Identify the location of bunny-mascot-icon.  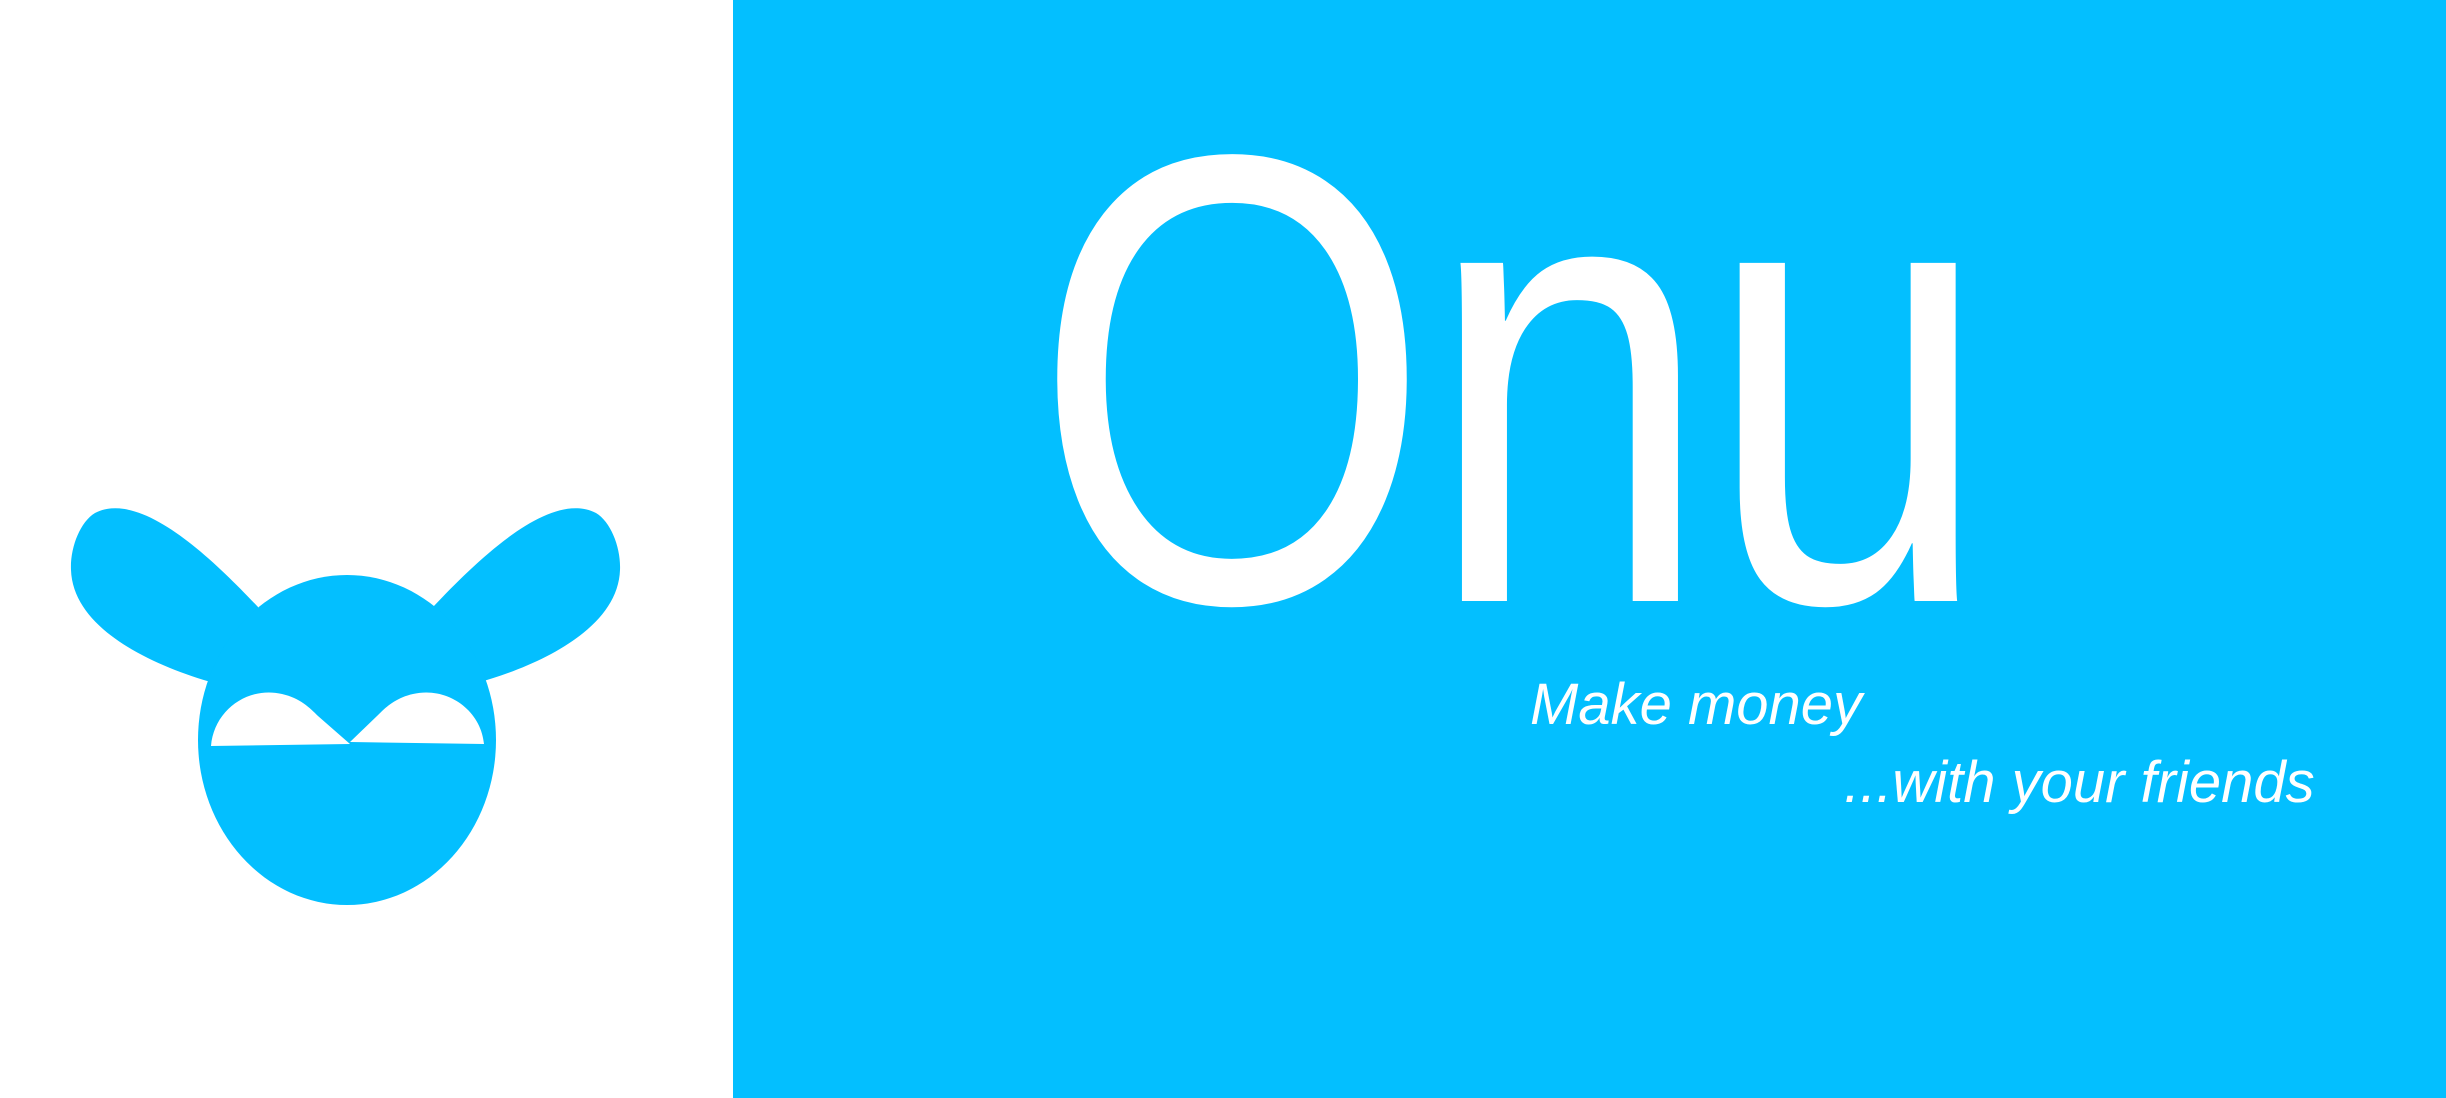
(345, 706).